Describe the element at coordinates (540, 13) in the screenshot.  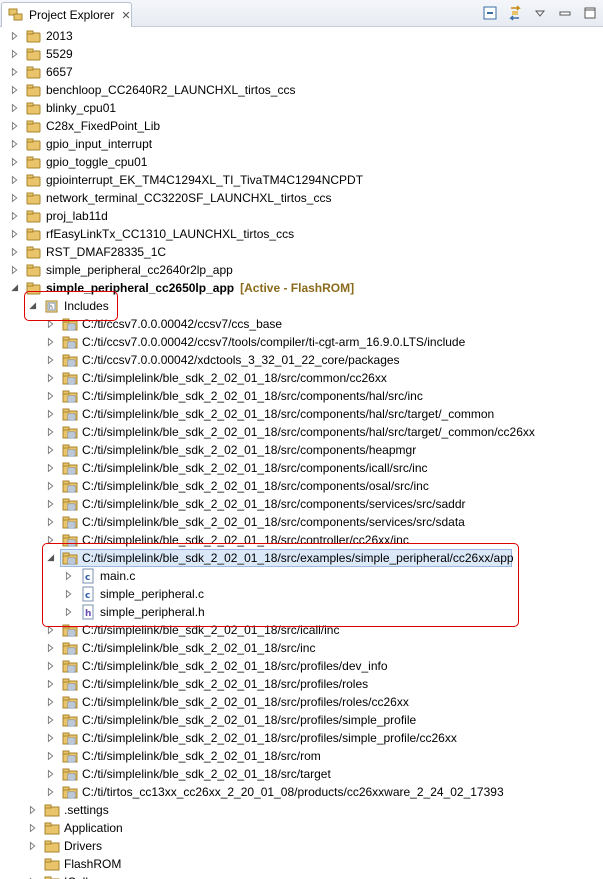
I see `view-menu-icon` at that location.